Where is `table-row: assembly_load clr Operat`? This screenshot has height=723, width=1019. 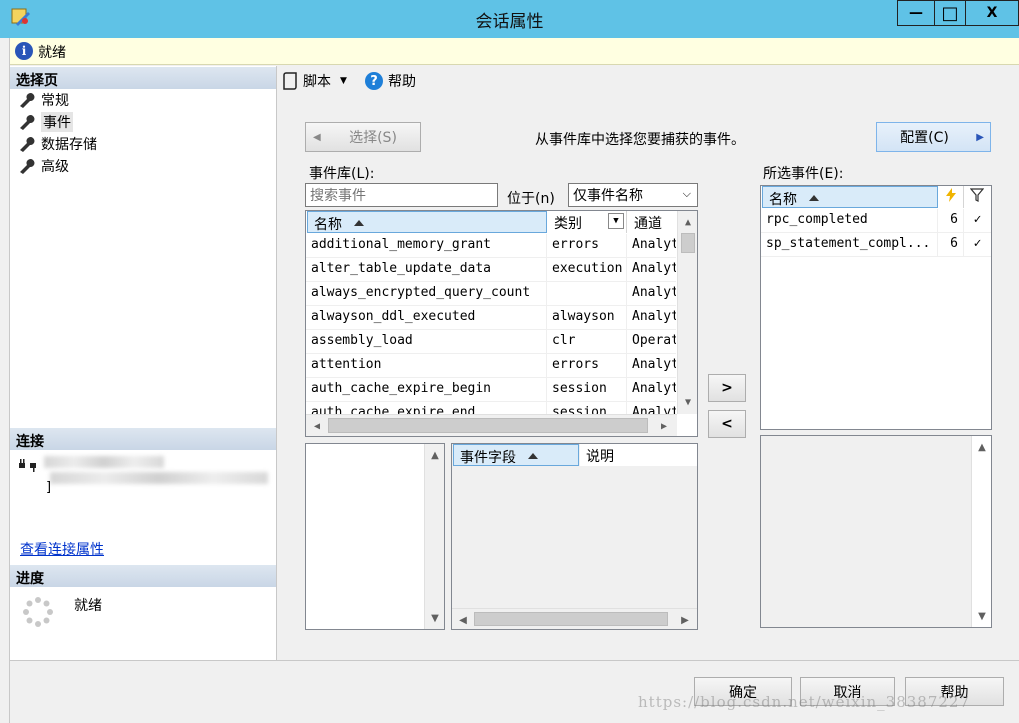
table-row: assembly_load clr Operat is located at coordinates (491, 342).